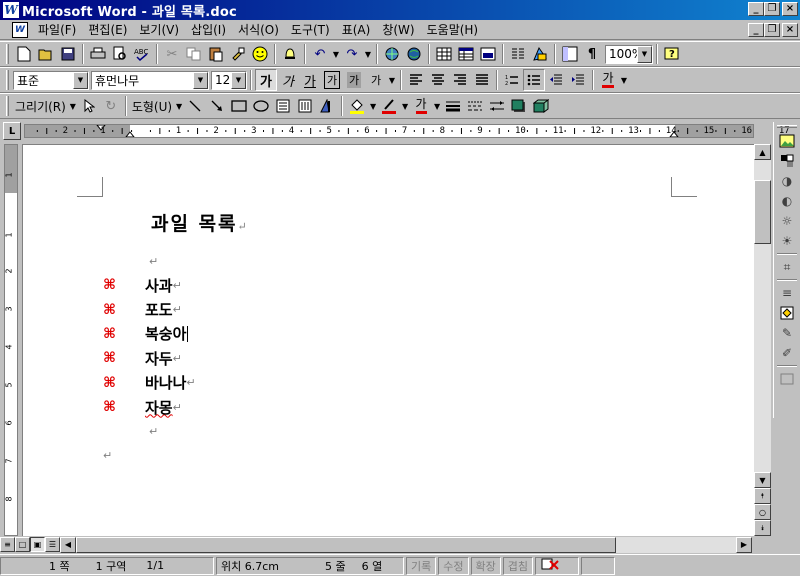 The image size is (800, 576). I want to click on zoom-combo: 100% ▼, so click(629, 54).